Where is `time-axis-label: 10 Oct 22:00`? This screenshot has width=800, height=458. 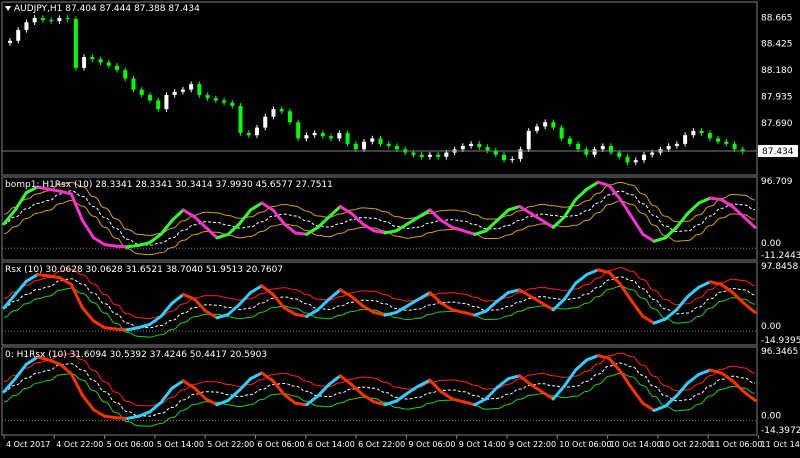 time-axis-label: 10 Oct 22:00 is located at coordinates (686, 444).